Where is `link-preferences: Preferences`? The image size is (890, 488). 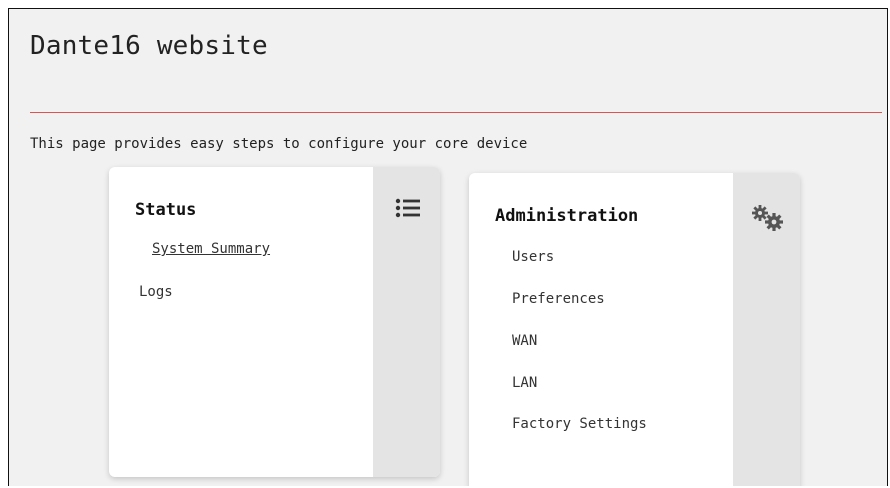
link-preferences: Preferences is located at coordinates (558, 299).